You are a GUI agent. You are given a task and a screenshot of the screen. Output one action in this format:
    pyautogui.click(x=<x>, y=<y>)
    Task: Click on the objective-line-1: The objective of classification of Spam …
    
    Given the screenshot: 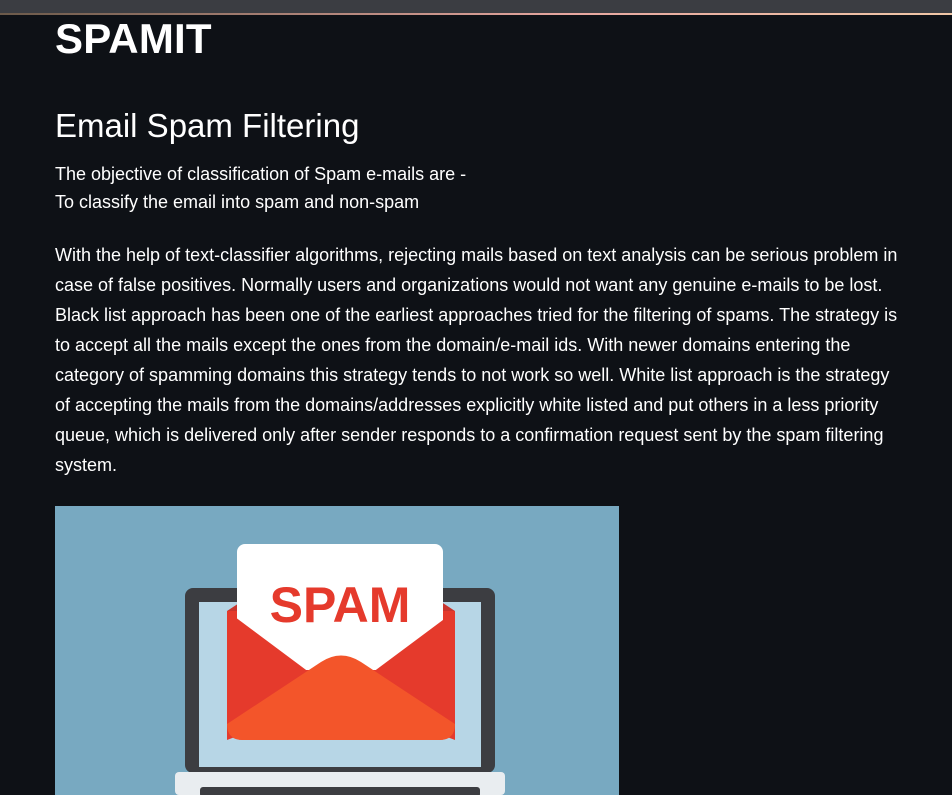 What is the action you would take?
    pyautogui.click(x=261, y=174)
    